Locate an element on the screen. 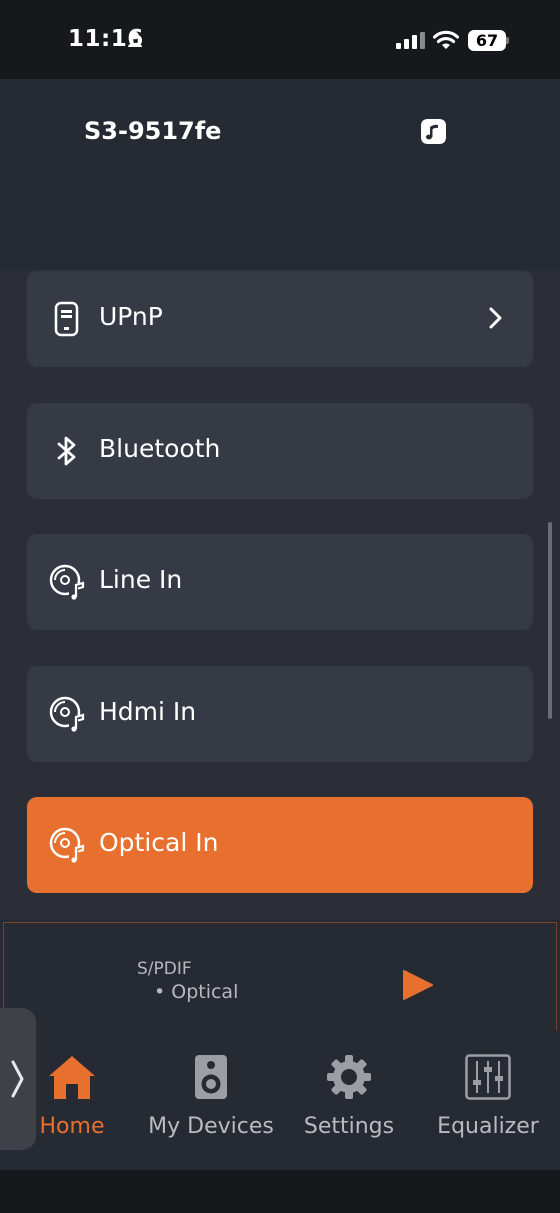  phone-icon is located at coordinates (66, 319).